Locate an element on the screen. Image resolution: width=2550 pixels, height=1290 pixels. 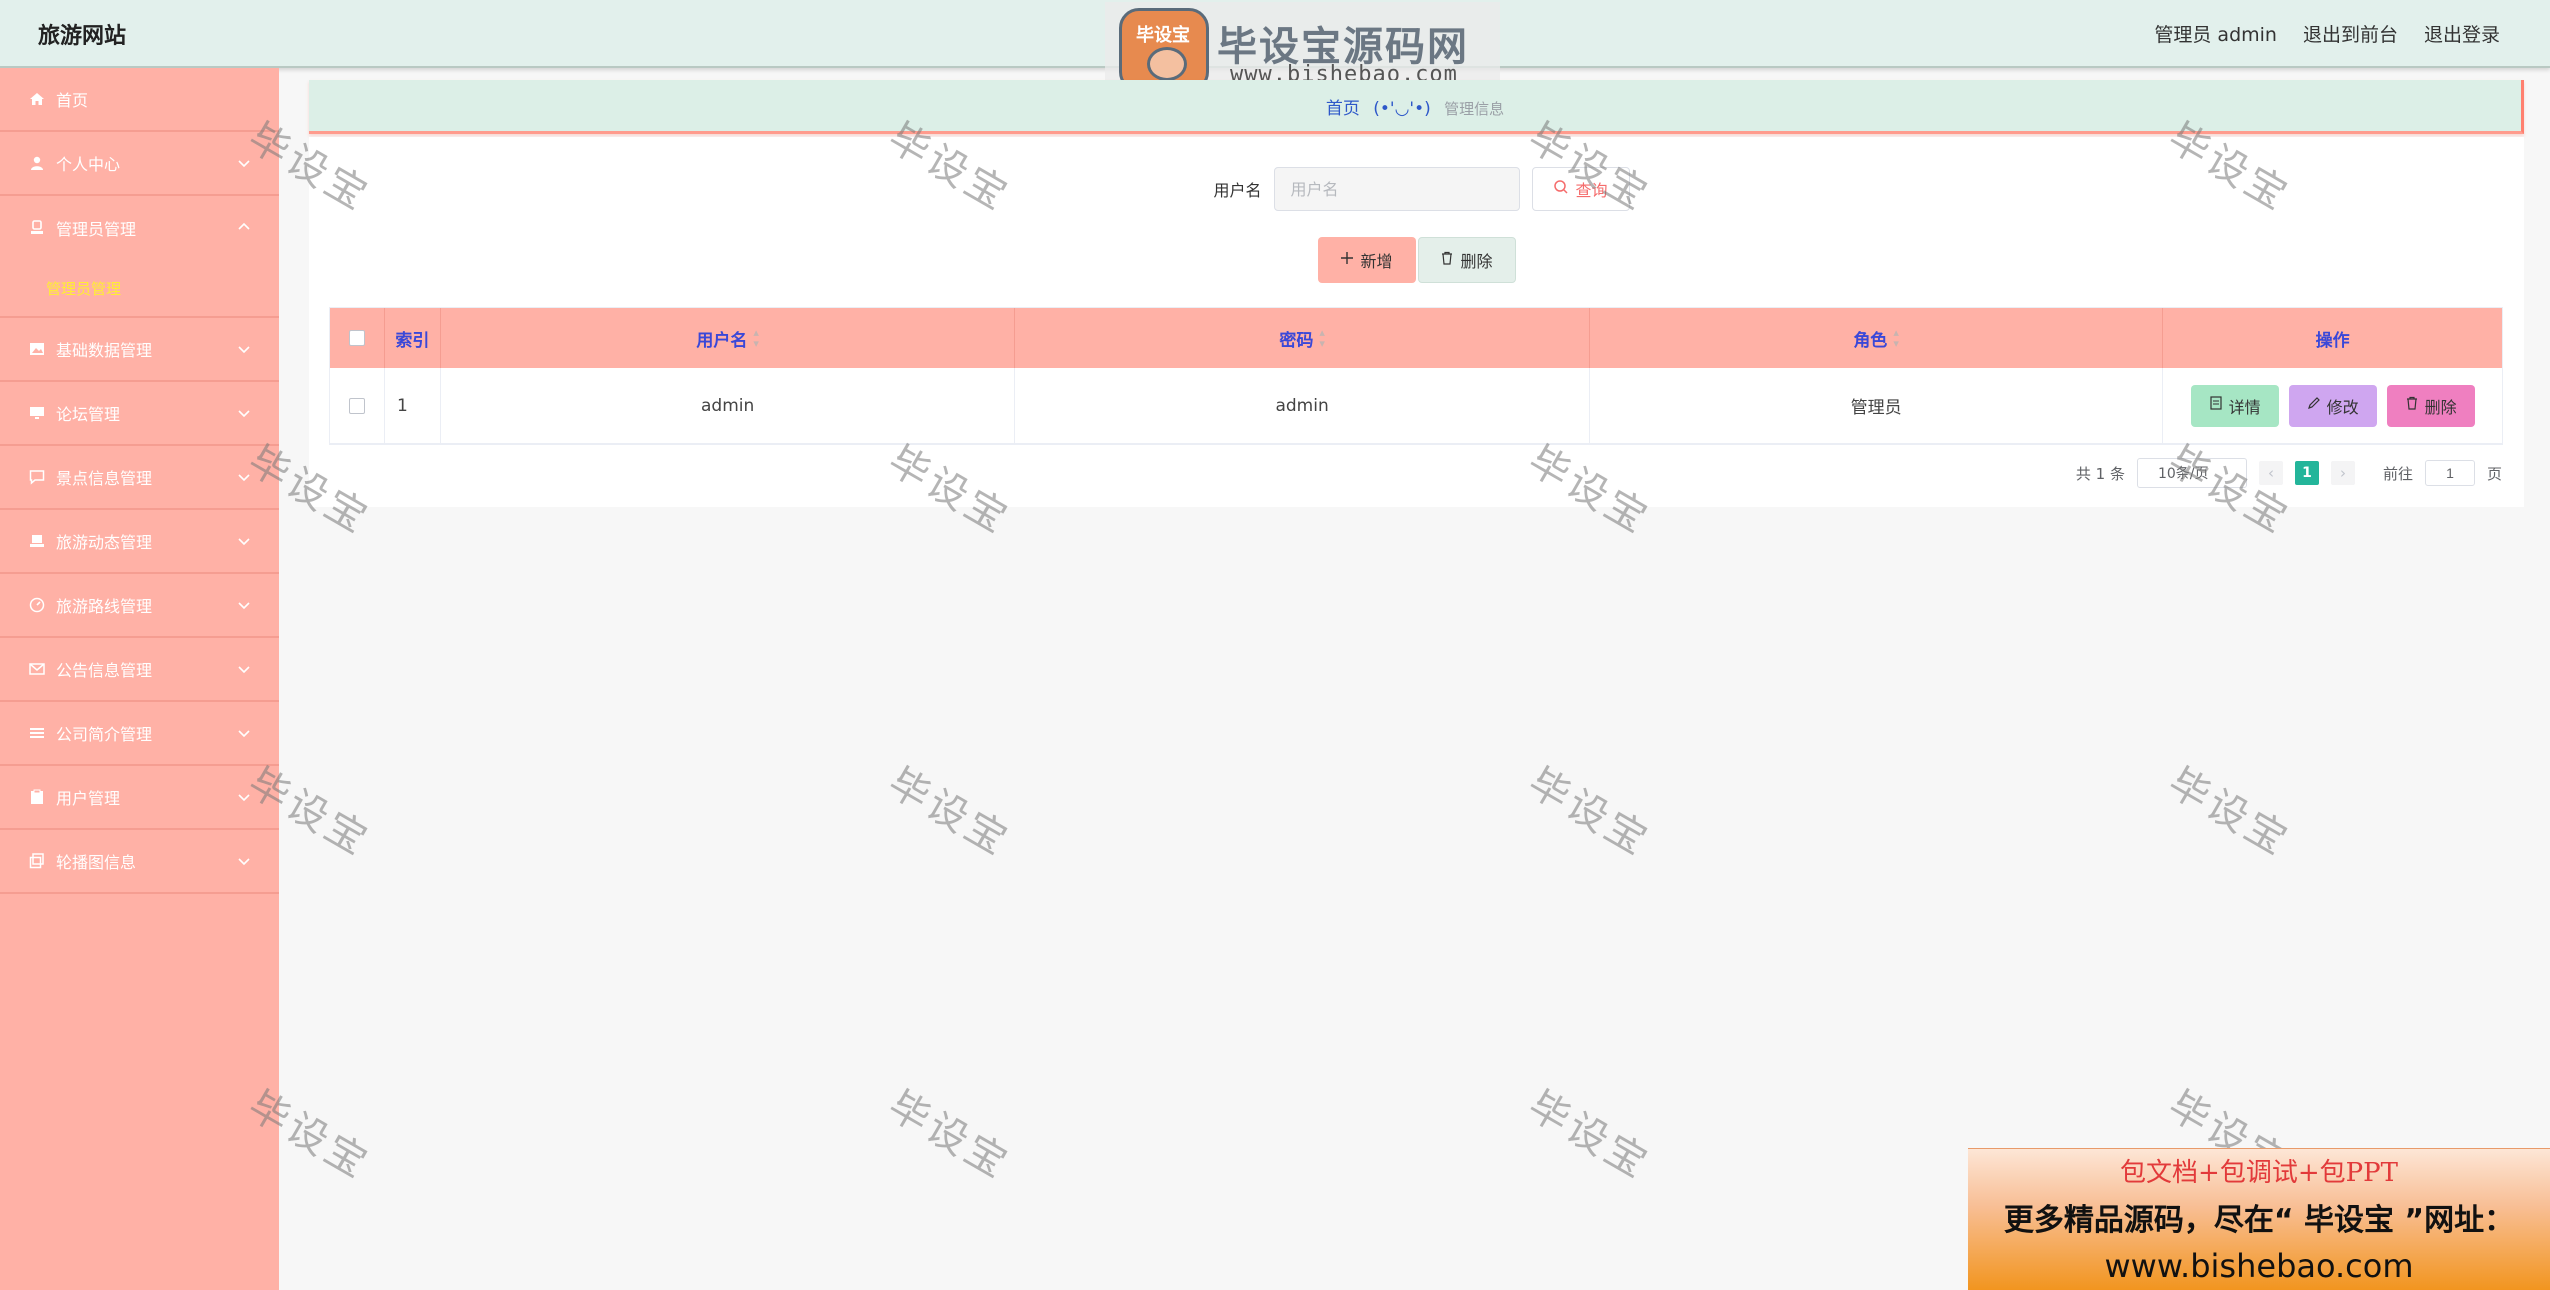
sidebar-item-profile: 个人中心 is located at coordinates (139, 164).